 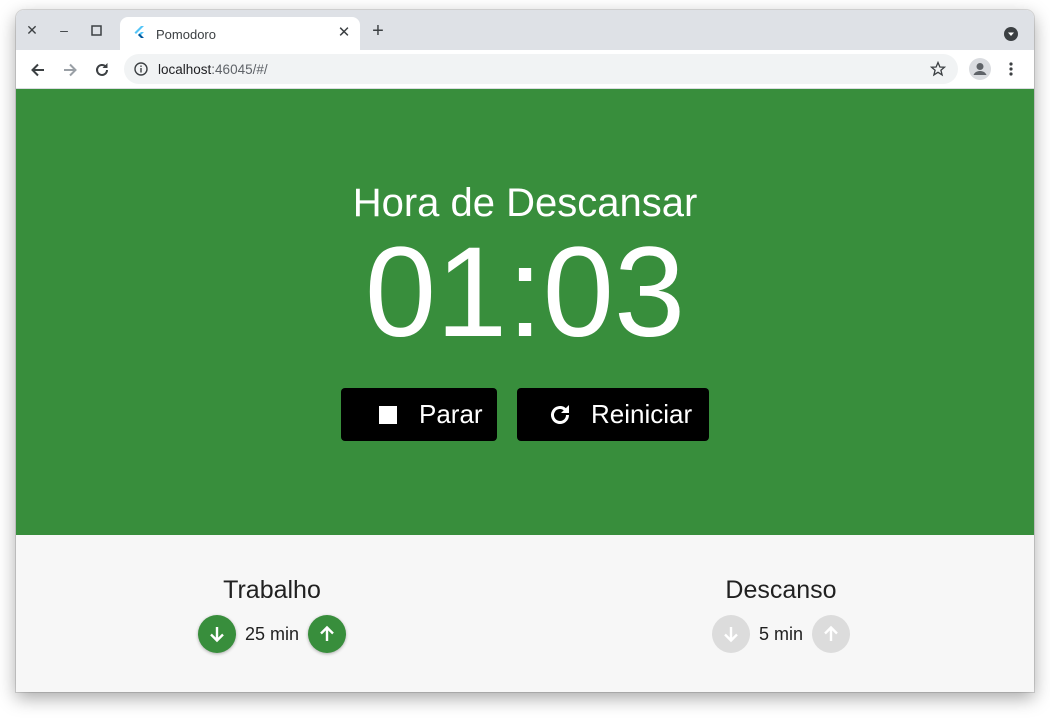 I want to click on restart-button: Reiniciar, so click(x=613, y=414).